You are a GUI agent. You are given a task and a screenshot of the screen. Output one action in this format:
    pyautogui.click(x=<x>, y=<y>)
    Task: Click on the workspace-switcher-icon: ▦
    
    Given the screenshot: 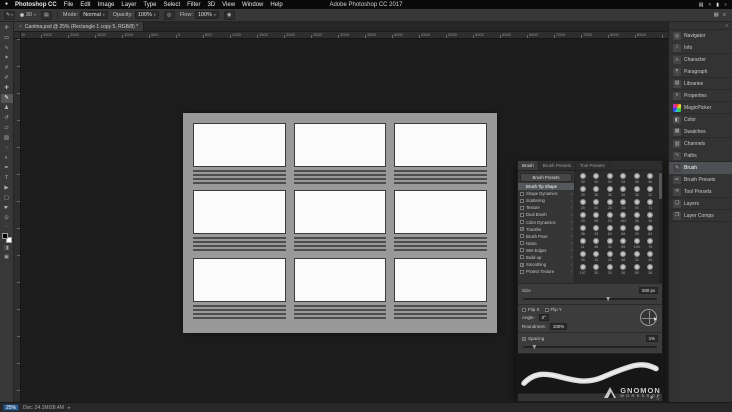 What is the action you would take?
    pyautogui.click(x=716, y=15)
    